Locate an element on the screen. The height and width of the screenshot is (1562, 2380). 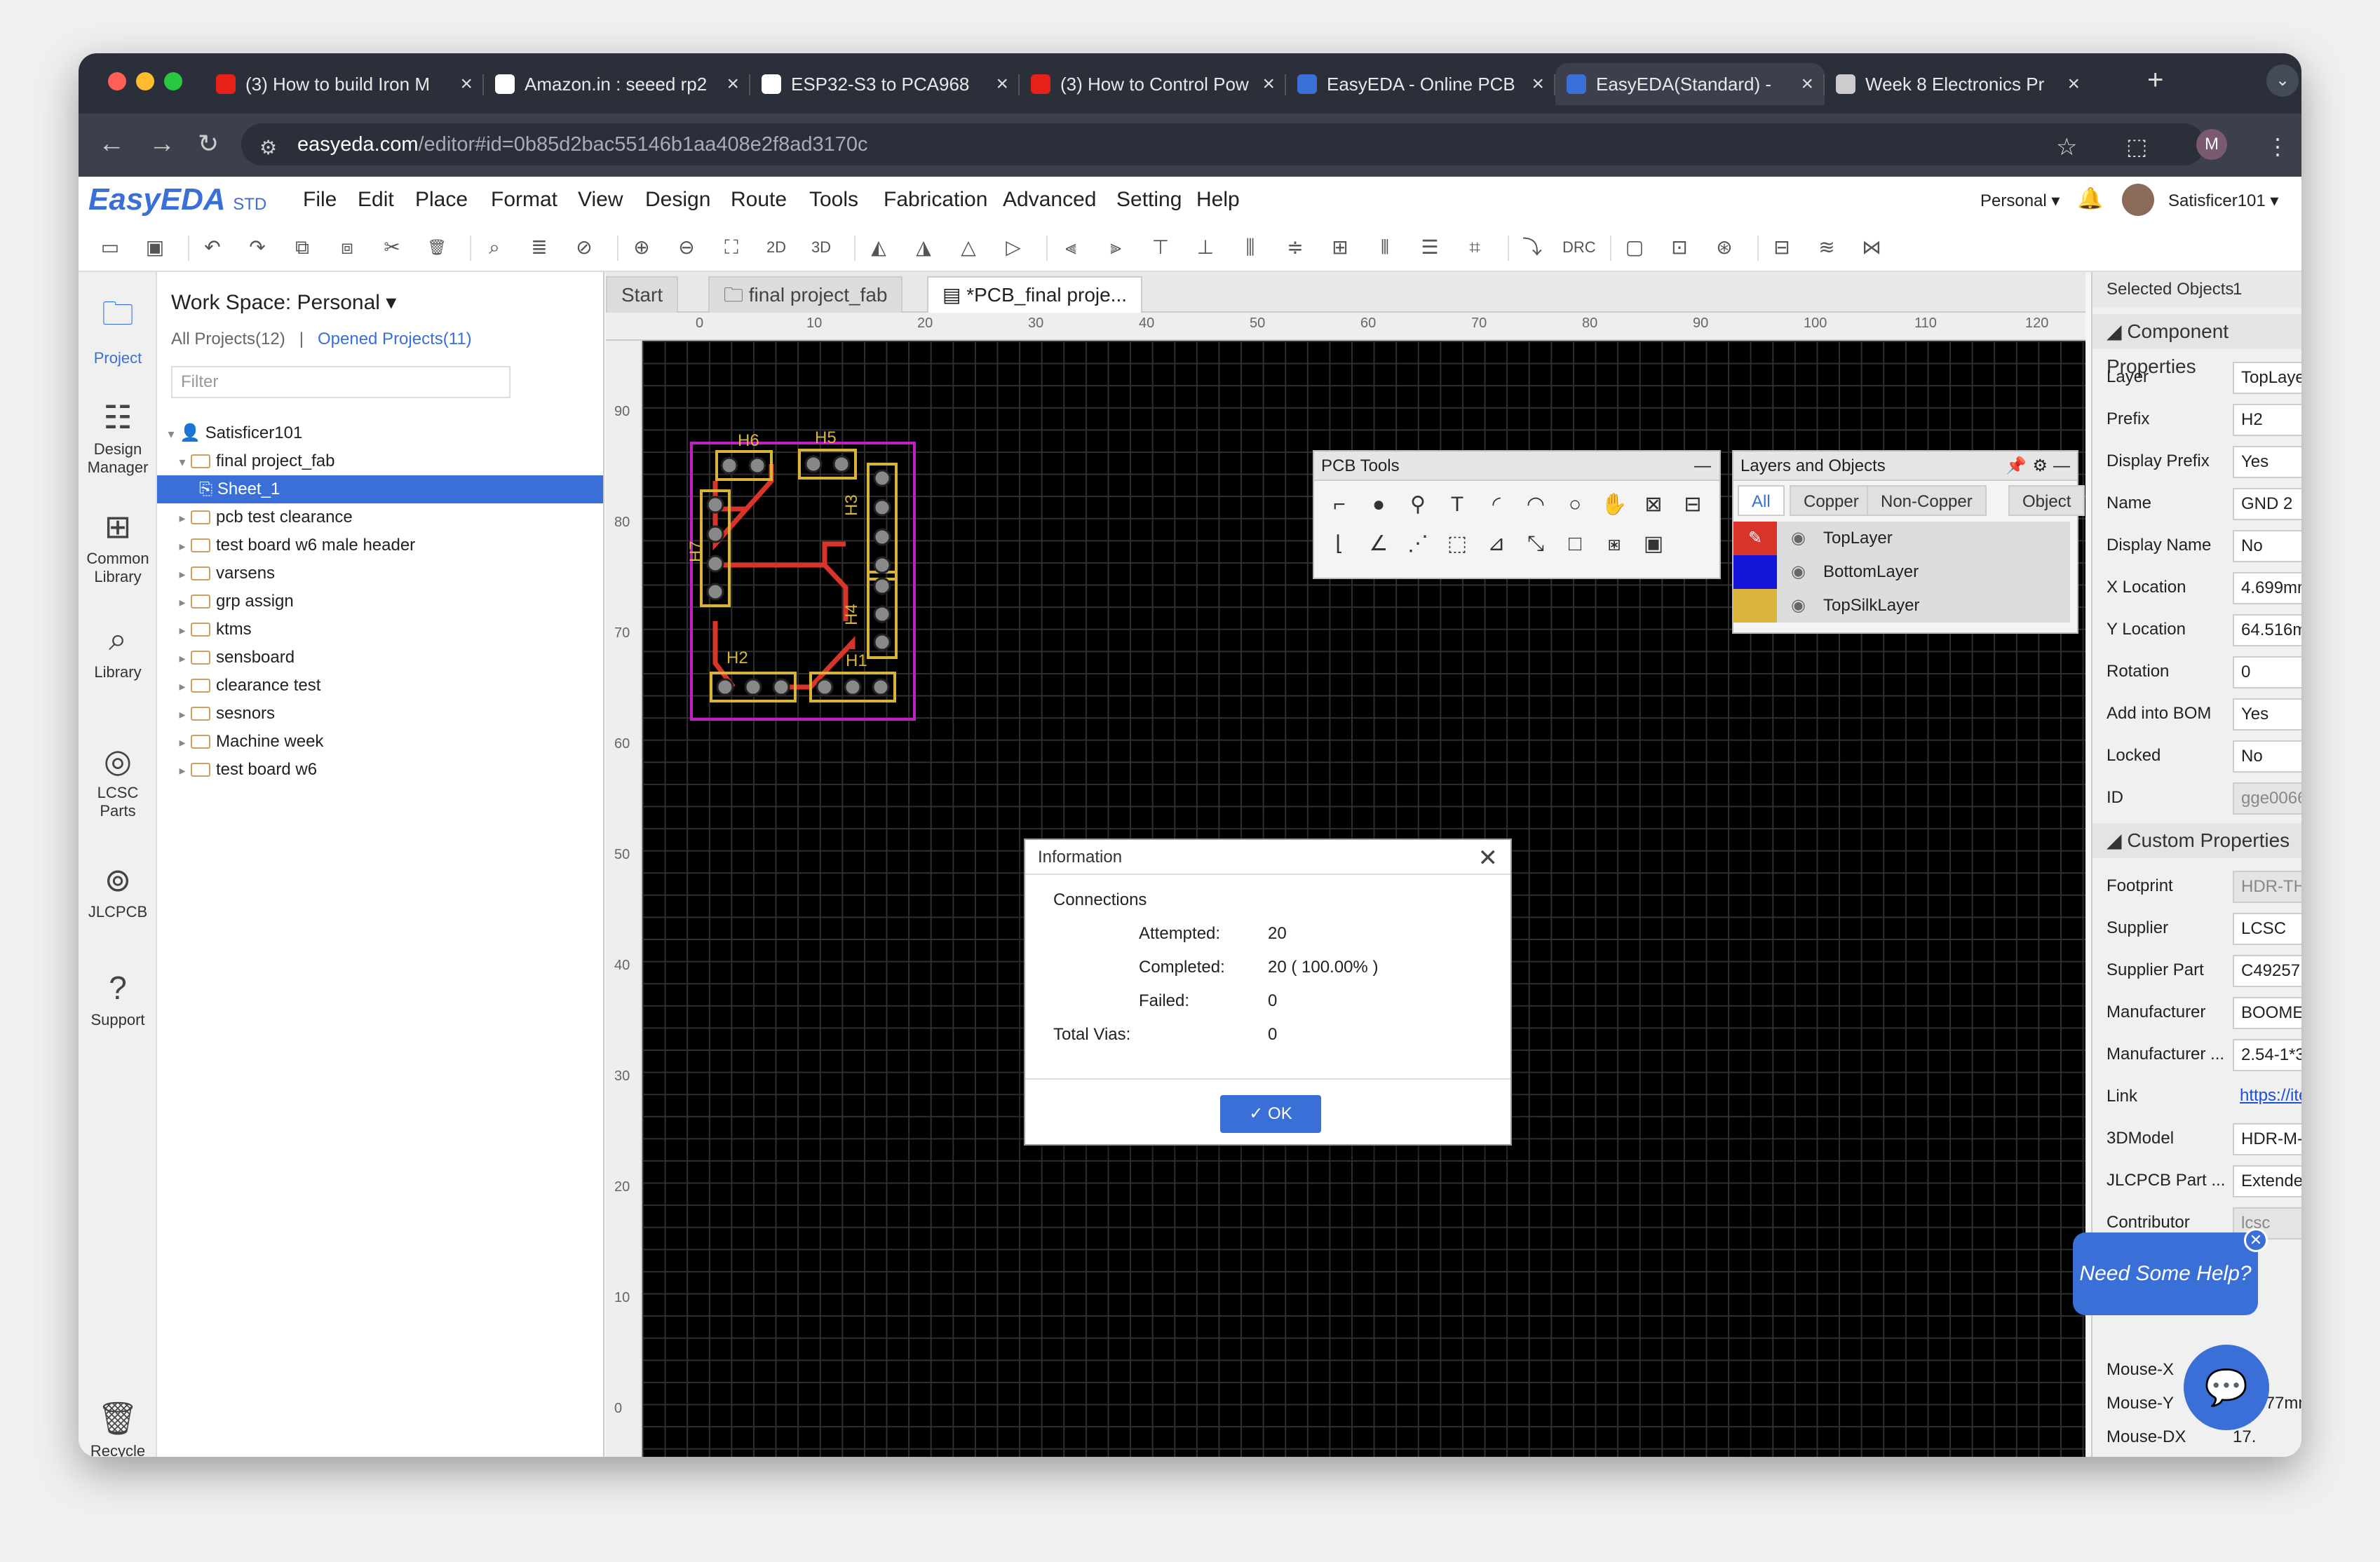
layer-row: ◉ BottomLayer is located at coordinates (1901, 572).